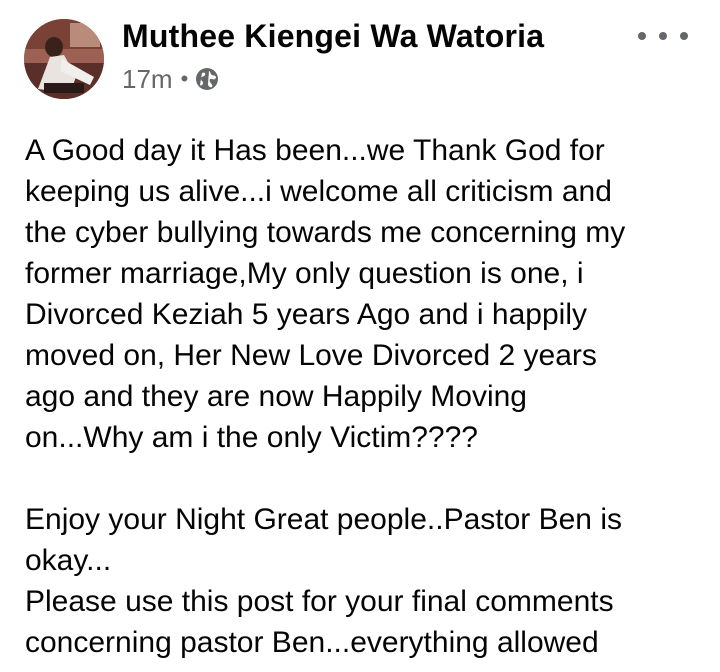 Image resolution: width=720 pixels, height=672 pixels. What do you see at coordinates (251, 437) in the screenshot?
I see `body-line: on...Why am i the only Victim????` at bounding box center [251, 437].